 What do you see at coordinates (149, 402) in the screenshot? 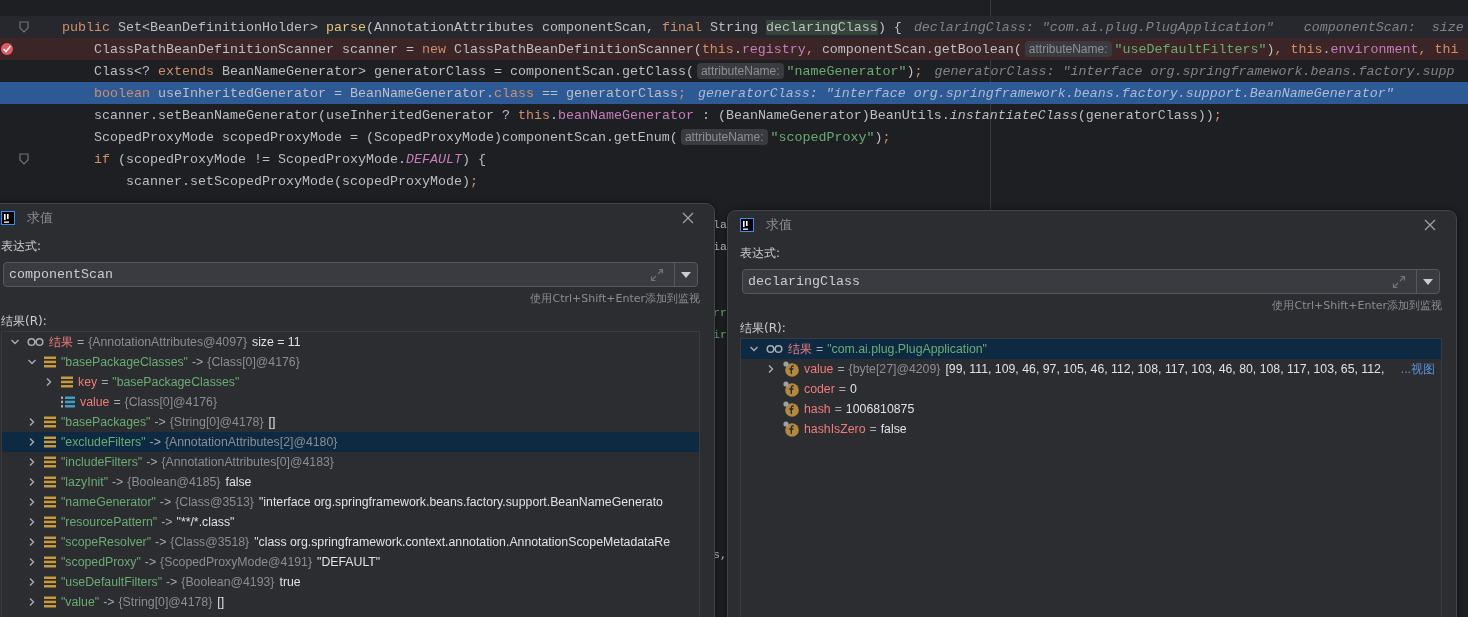
I see `node-text: value = {Class[0]@4176}` at bounding box center [149, 402].